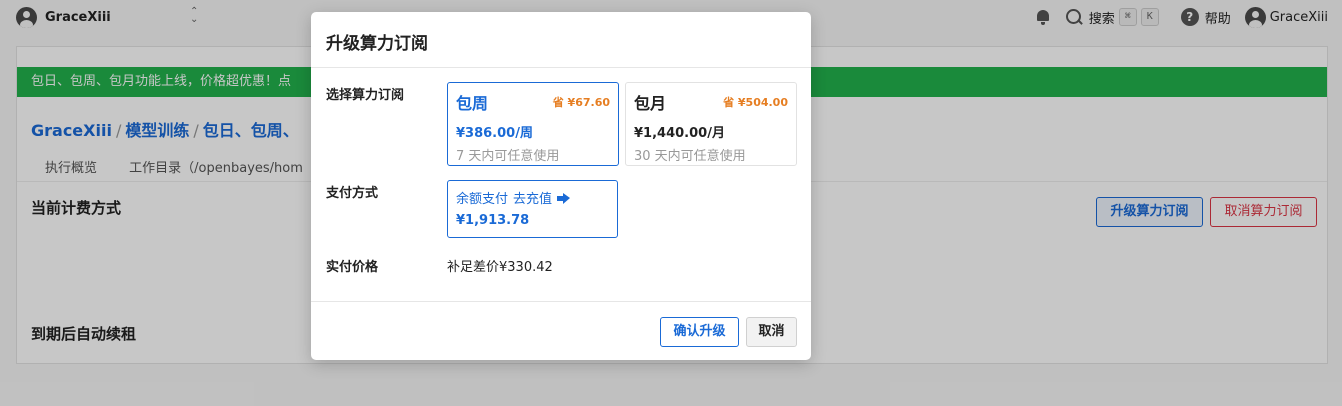 The height and width of the screenshot is (406, 1342). Describe the element at coordinates (711, 124) in the screenshot. I see `plan-option-monthly: 包月 省 ¥504.00 ¥1,440.00/月 30 天内可任意使用` at that location.